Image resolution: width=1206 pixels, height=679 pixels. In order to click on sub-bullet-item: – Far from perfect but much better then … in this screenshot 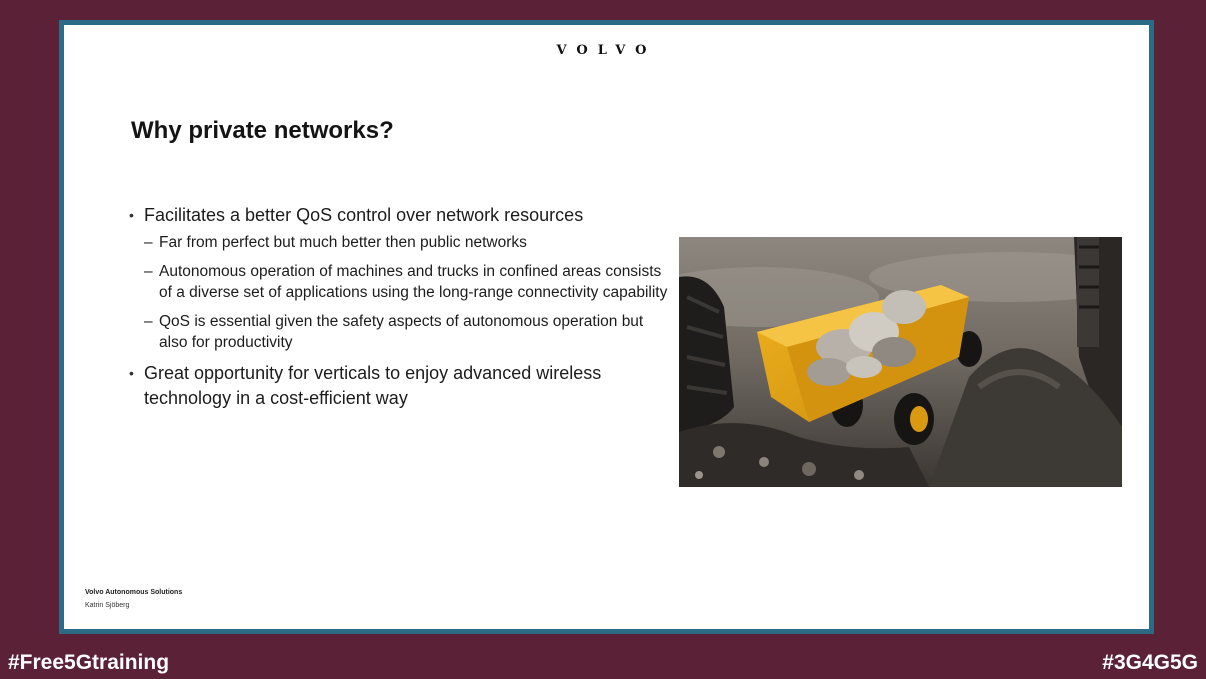, I will do `click(399, 242)`.